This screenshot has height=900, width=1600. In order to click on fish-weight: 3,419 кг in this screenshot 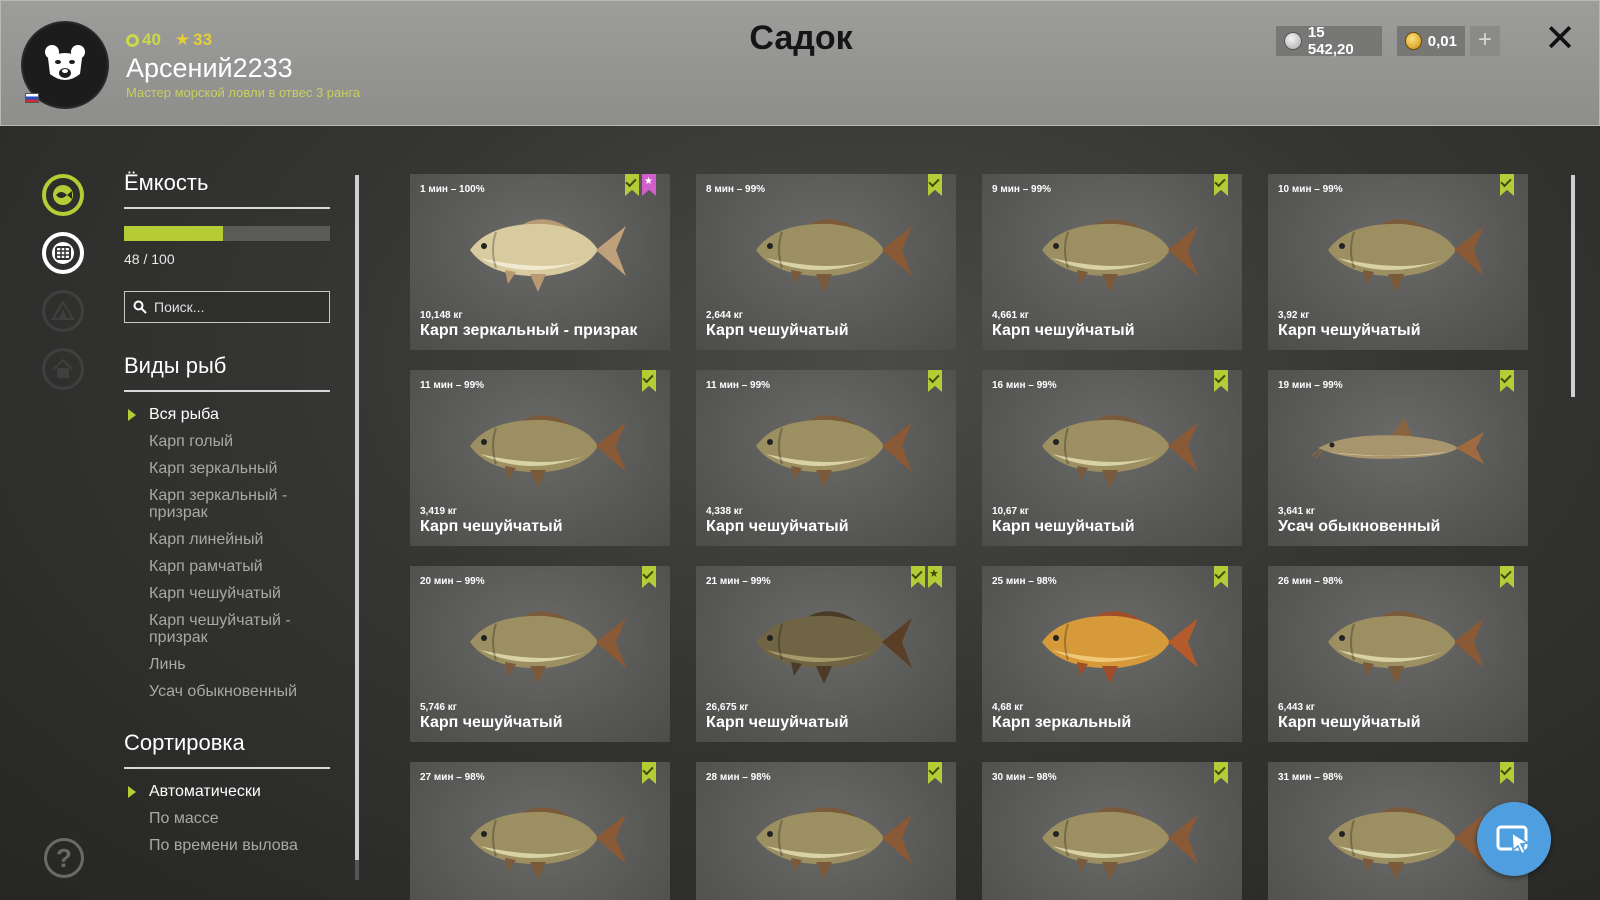, I will do `click(438, 511)`.